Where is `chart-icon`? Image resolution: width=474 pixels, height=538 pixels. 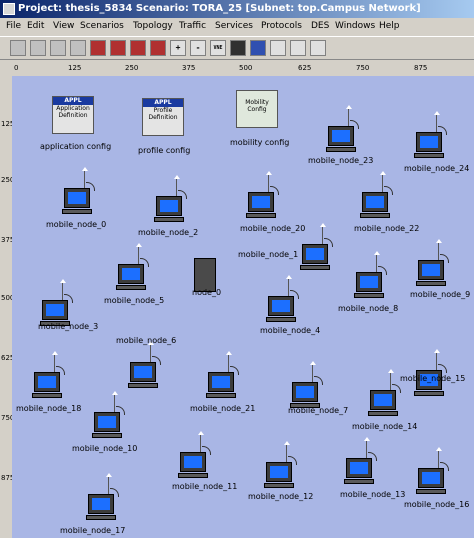 chart-icon is located at coordinates (298, 48).